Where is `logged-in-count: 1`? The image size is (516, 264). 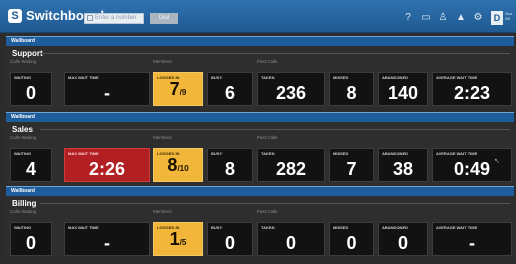
logged-in-count: 1 is located at coordinates (174, 239).